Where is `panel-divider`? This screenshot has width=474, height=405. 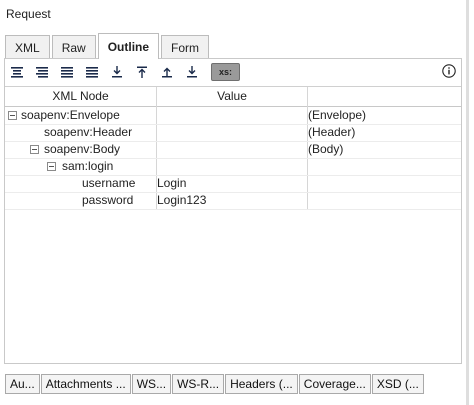 panel-divider is located at coordinates (233, 363).